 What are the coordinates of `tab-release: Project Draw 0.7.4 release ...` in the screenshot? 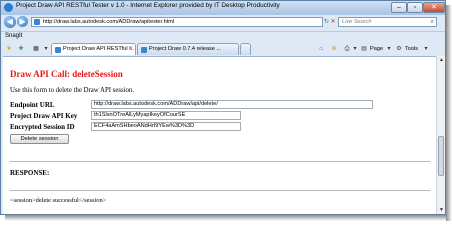 It's located at (188, 49).